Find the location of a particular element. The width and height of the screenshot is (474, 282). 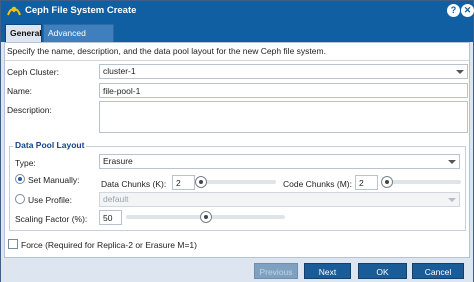

close-icon: ✕ is located at coordinates (467, 10).